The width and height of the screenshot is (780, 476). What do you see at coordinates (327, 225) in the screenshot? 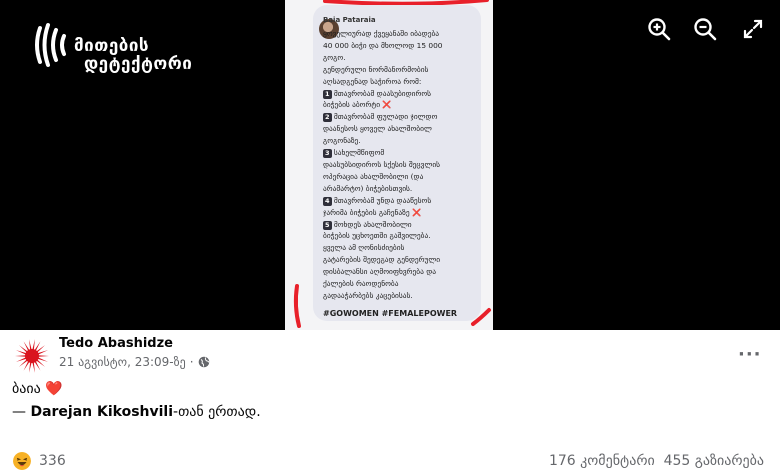
I see `number-badge: 5` at bounding box center [327, 225].